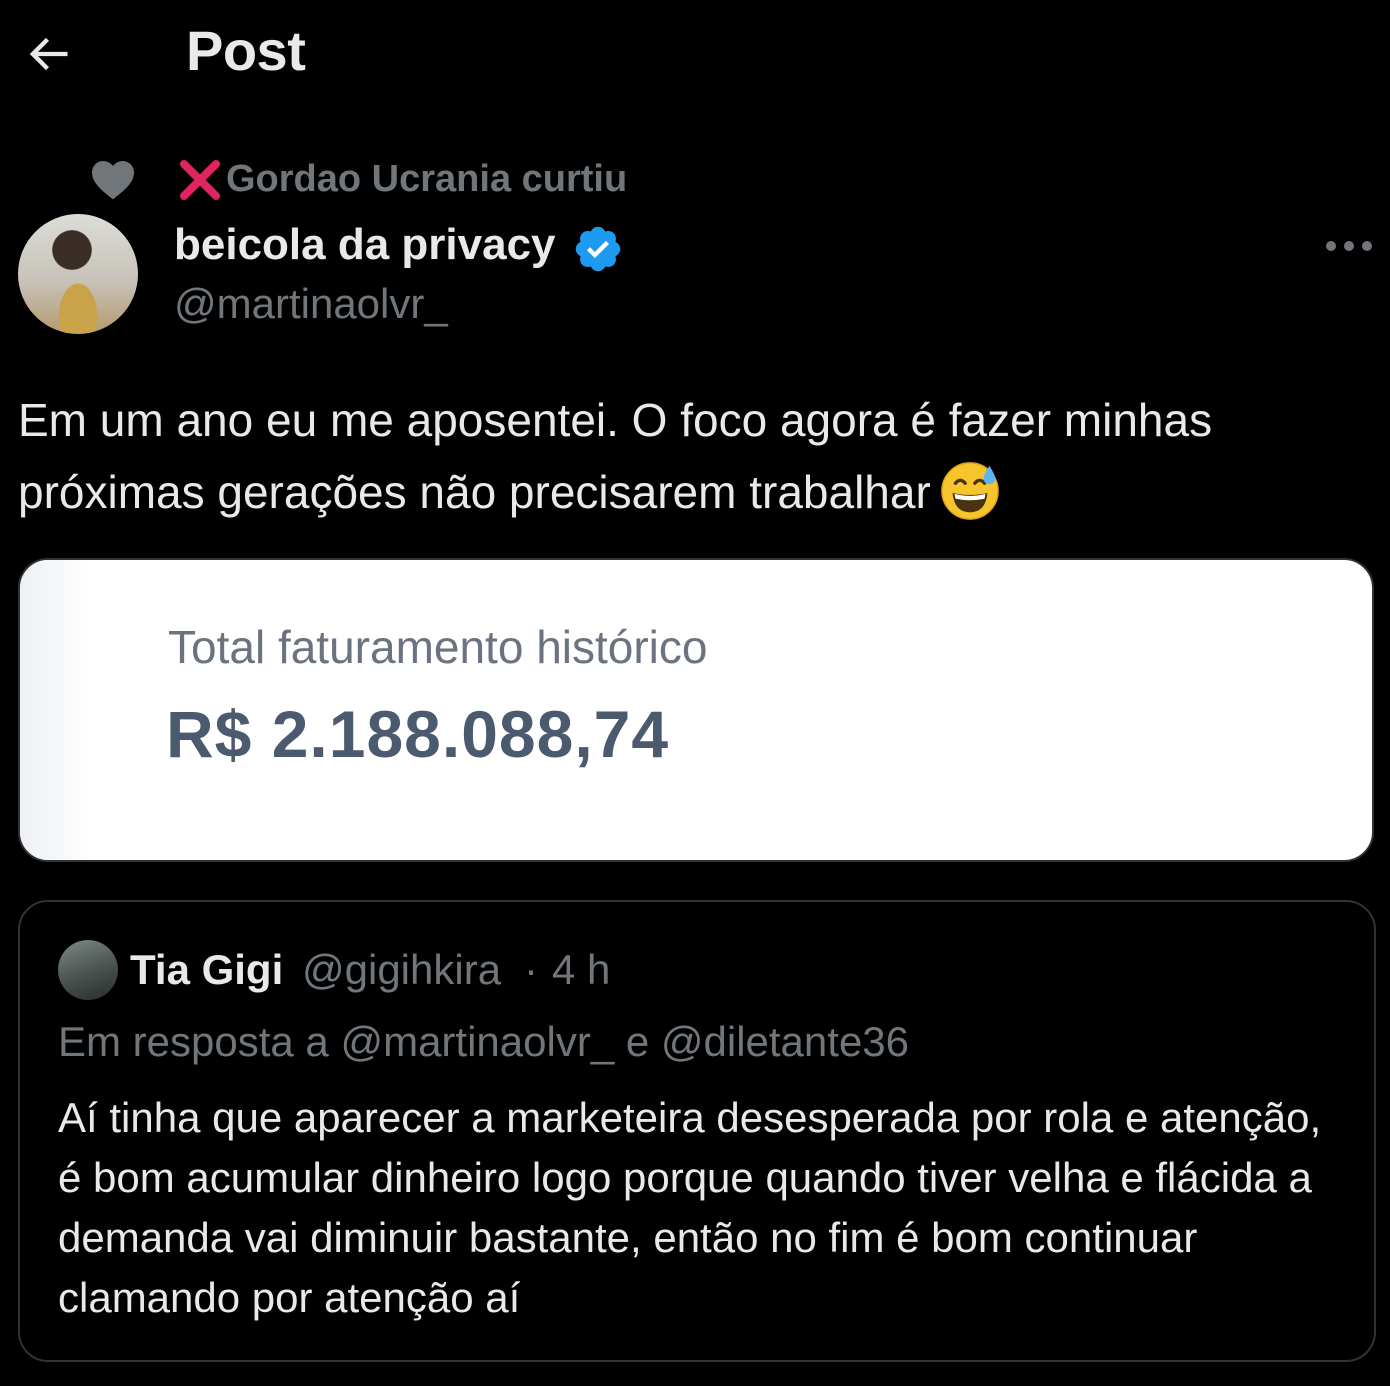  Describe the element at coordinates (427, 179) in the screenshot. I see `liked-by-text: Gordao Ucrania curtiu` at that location.